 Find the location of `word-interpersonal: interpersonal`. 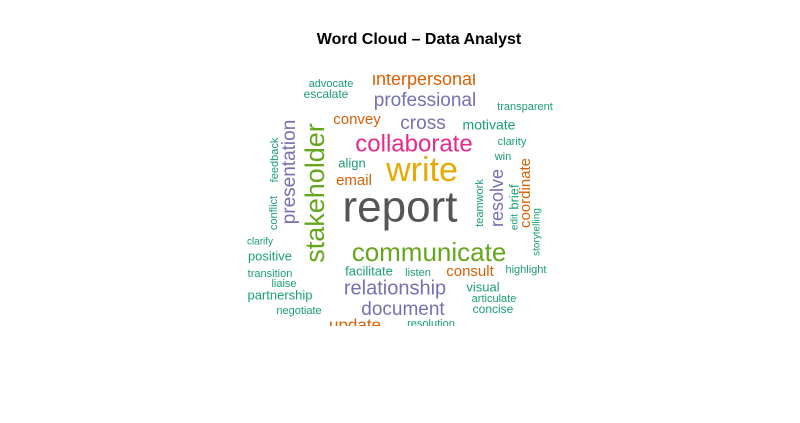

word-interpersonal: interpersonal is located at coordinates (424, 79).